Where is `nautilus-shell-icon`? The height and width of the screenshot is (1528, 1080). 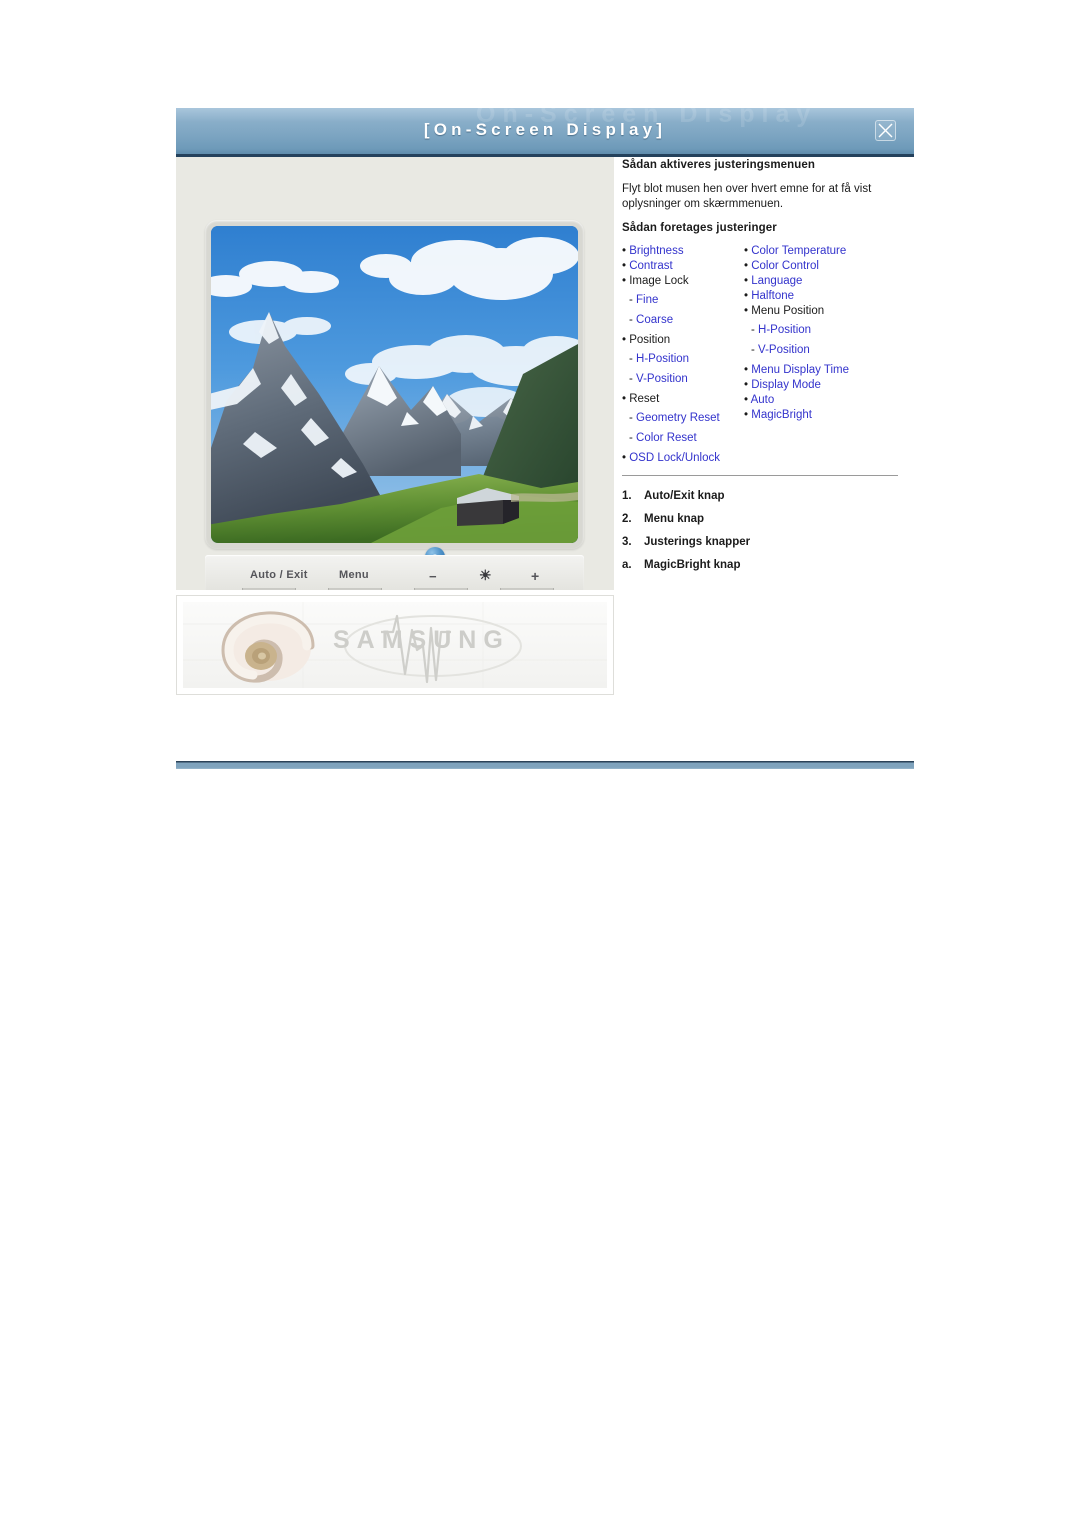
nautilus-shell-icon is located at coordinates (268, 647).